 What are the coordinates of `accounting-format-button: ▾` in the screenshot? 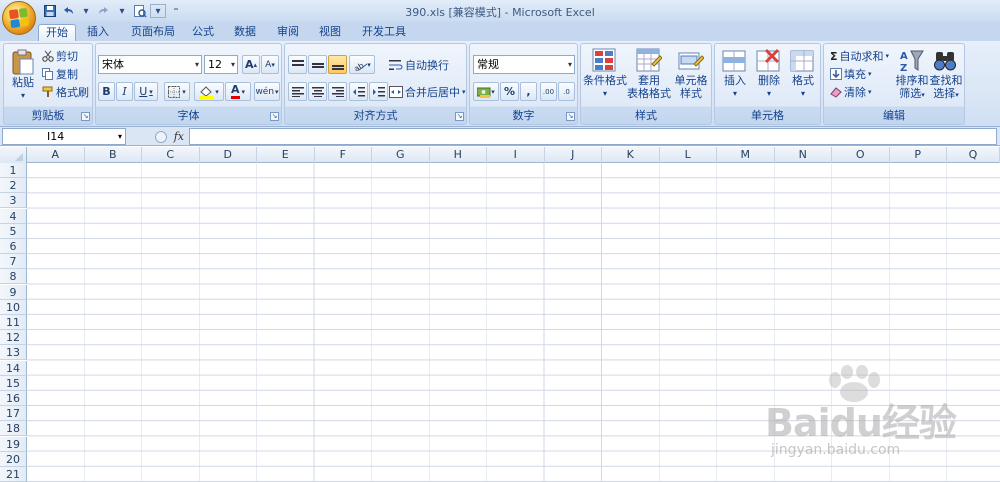 It's located at (486, 91).